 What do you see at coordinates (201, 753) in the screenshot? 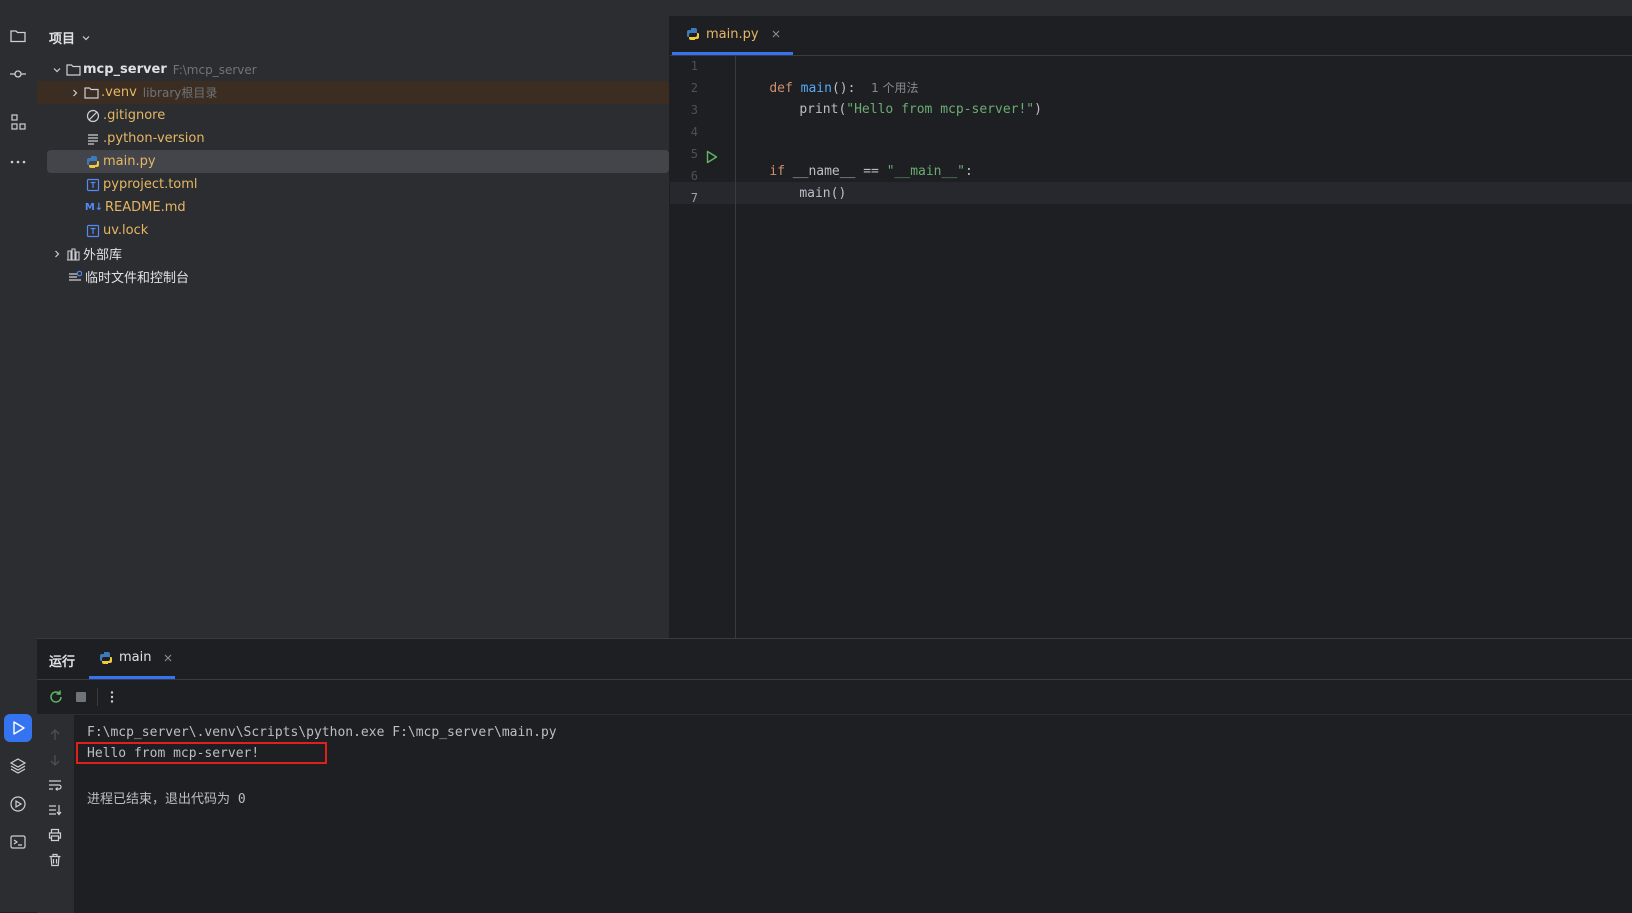
I see `highlight-box` at bounding box center [201, 753].